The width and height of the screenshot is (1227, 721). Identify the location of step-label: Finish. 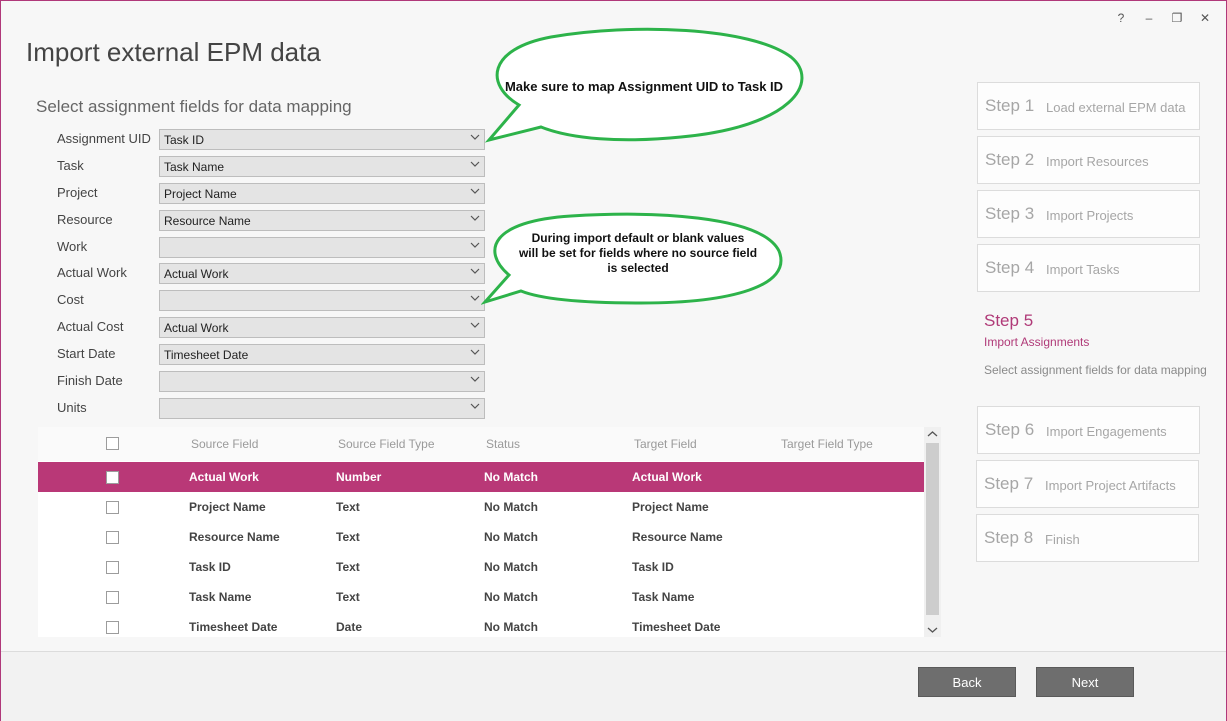
(1062, 539).